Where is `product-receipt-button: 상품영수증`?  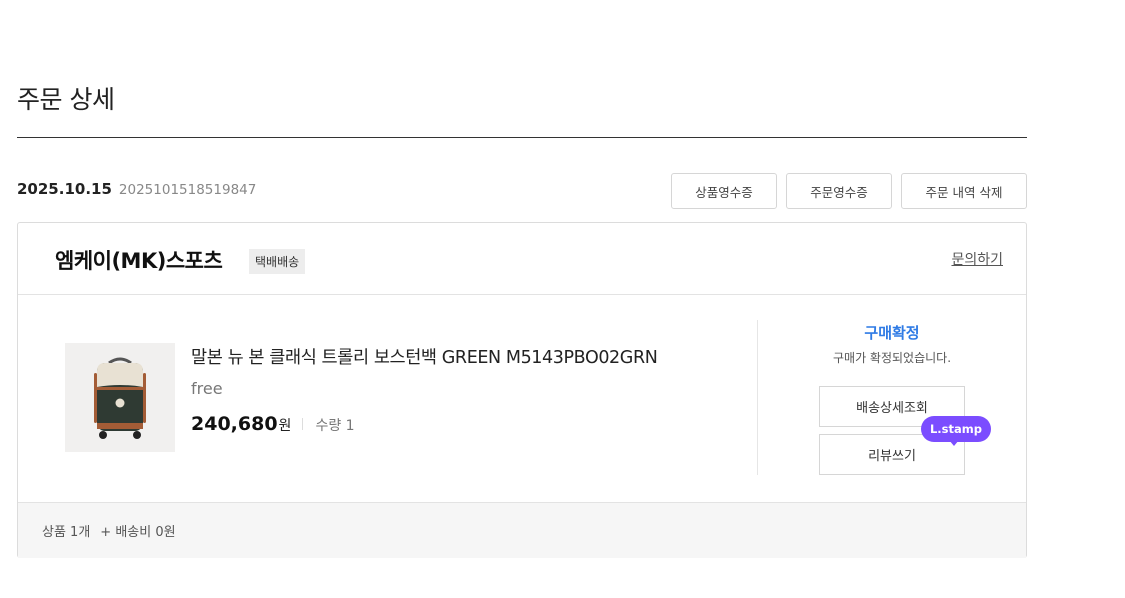
product-receipt-button: 상품영수증 is located at coordinates (724, 191).